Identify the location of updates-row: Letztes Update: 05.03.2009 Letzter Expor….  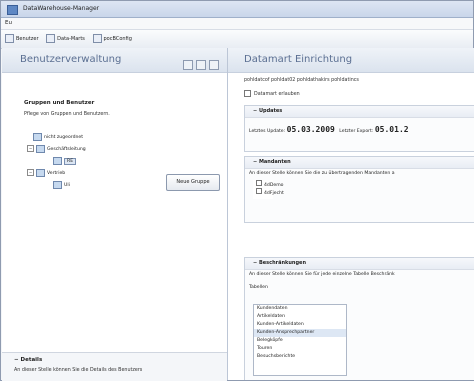
(329, 129).